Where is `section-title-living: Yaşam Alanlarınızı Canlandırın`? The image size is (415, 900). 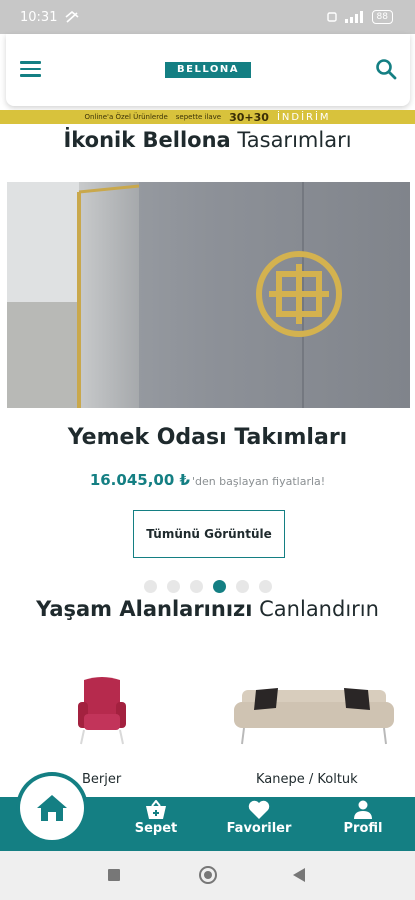
section-title-living: Yaşam Alanlarınızı Canlandırın is located at coordinates (207, 609).